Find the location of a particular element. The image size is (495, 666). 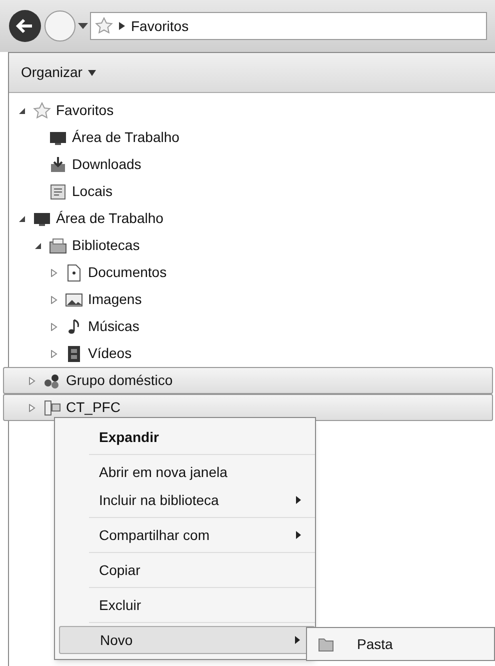

tree-item: Locais is located at coordinates (251, 191).